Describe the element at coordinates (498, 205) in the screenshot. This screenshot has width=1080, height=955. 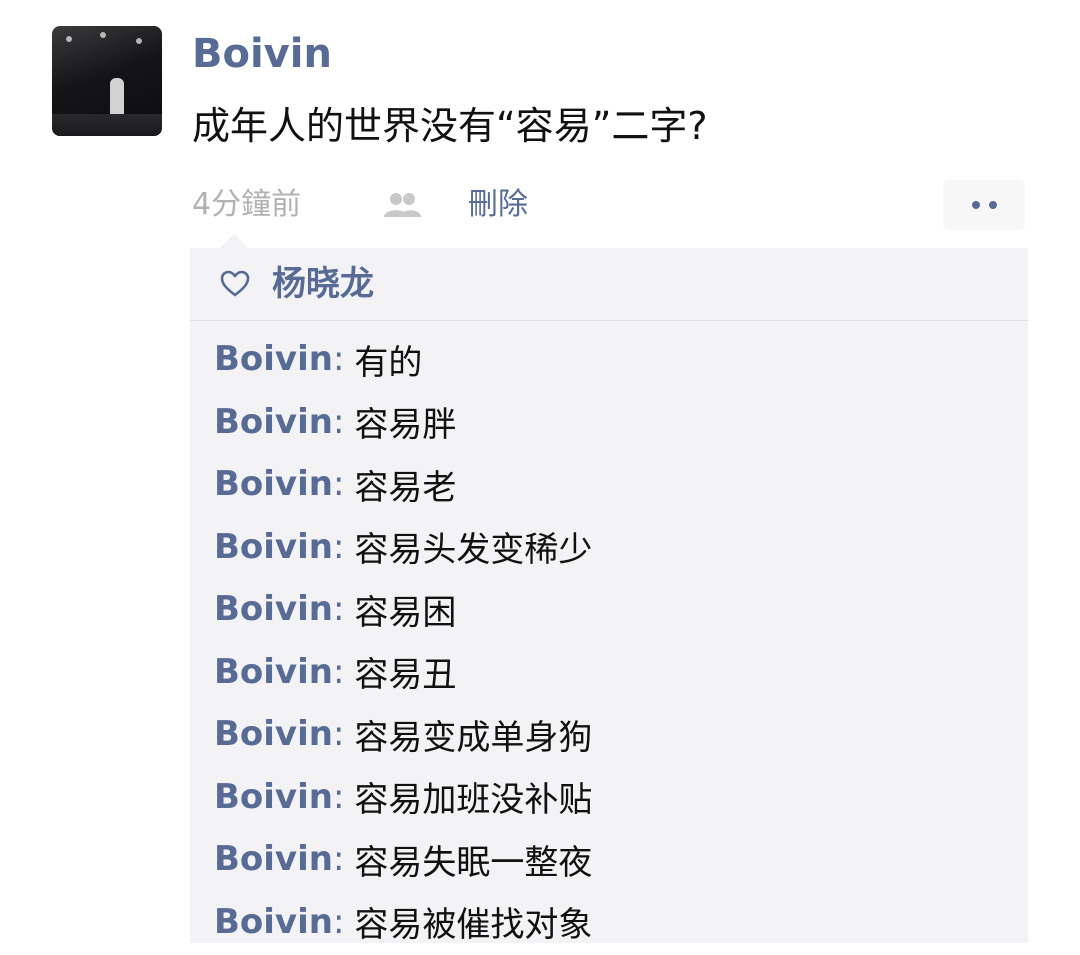
I see `delete-link: 刪除` at that location.